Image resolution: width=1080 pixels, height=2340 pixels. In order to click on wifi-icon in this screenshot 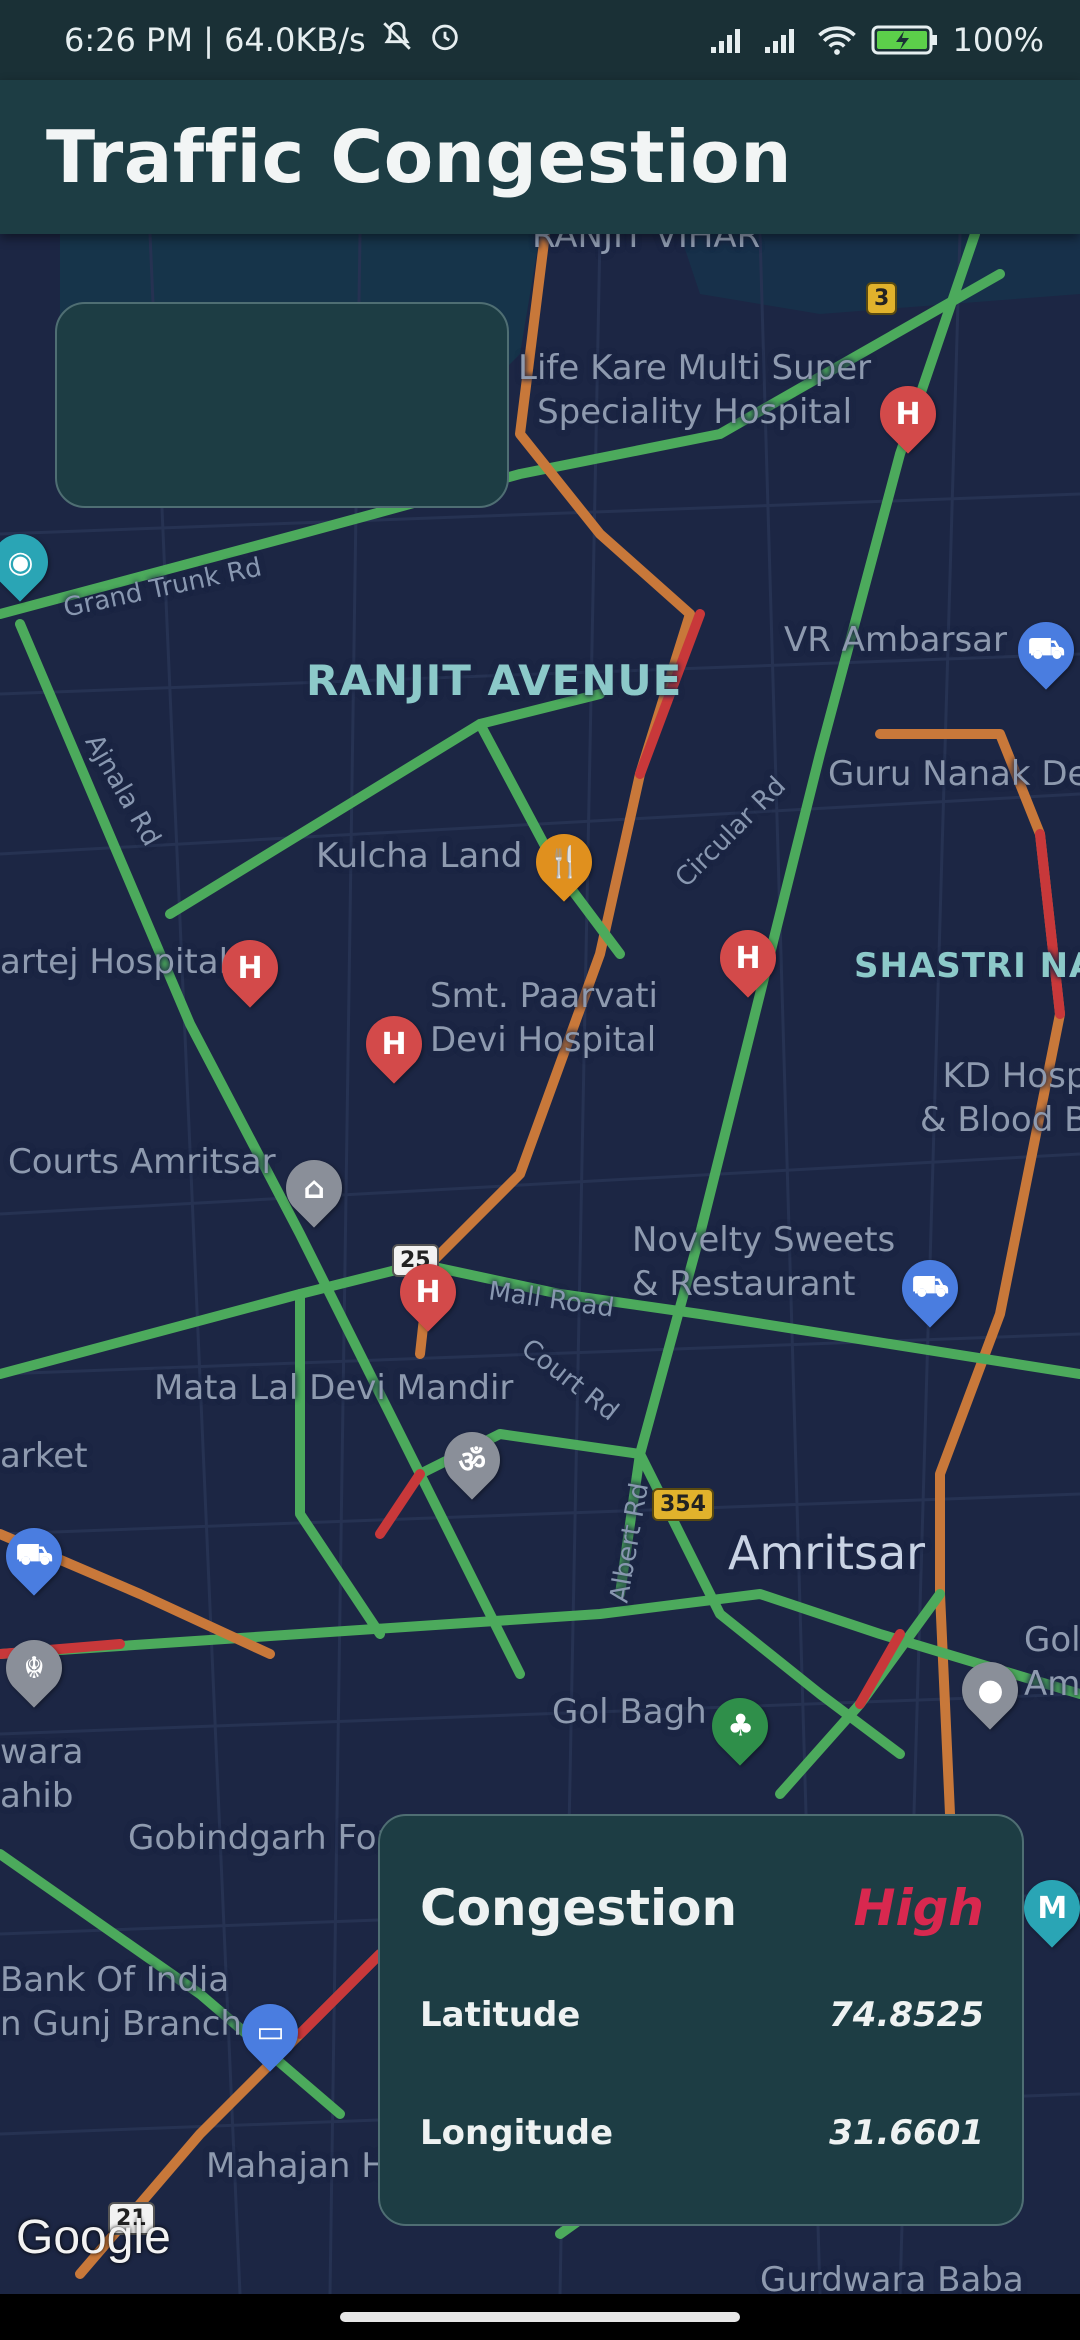, I will do `click(837, 40)`.